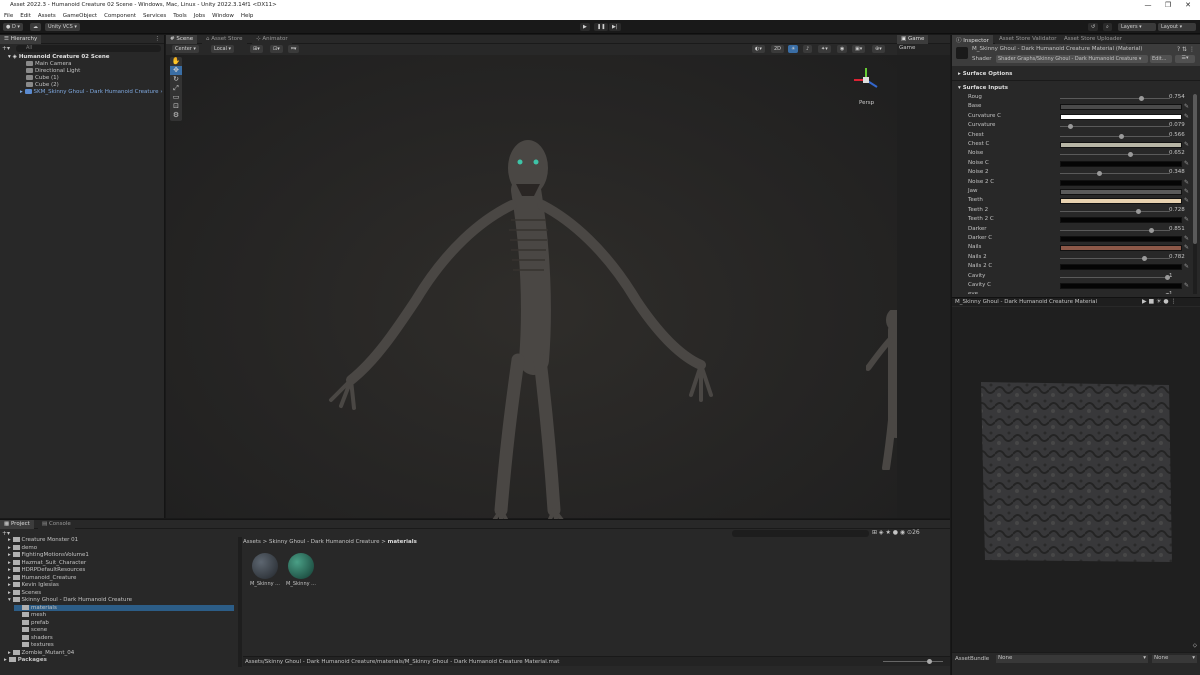  I want to click on menu-component: Component, so click(120, 16).